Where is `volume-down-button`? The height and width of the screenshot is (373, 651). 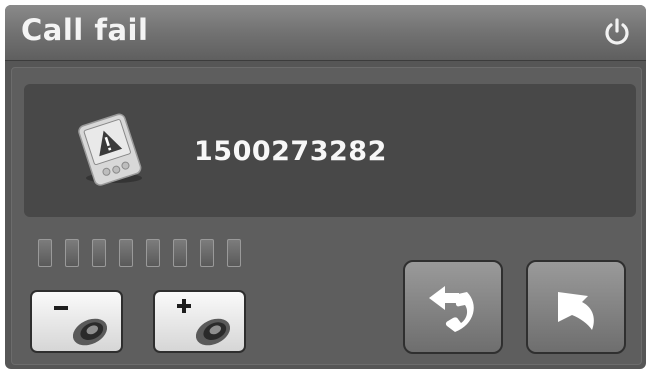 volume-down-button is located at coordinates (76, 321).